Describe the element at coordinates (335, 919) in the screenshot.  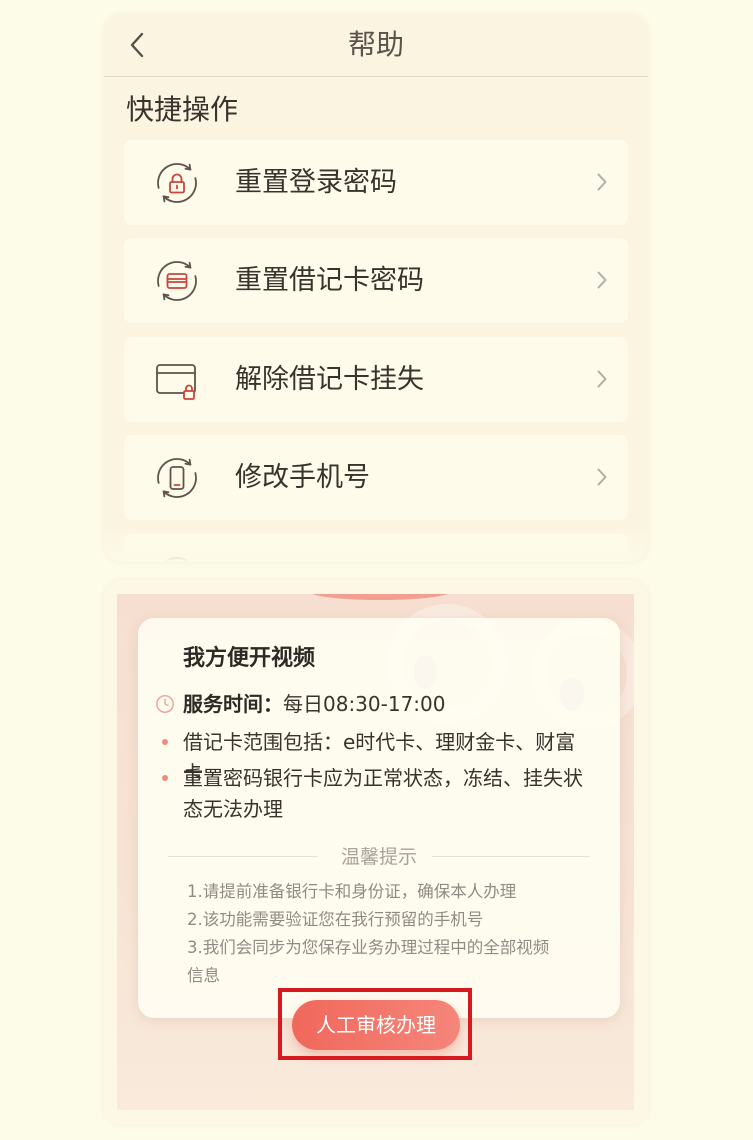
I see `tip-item: 2.该功能需要验证您在我行预留的手机号` at that location.